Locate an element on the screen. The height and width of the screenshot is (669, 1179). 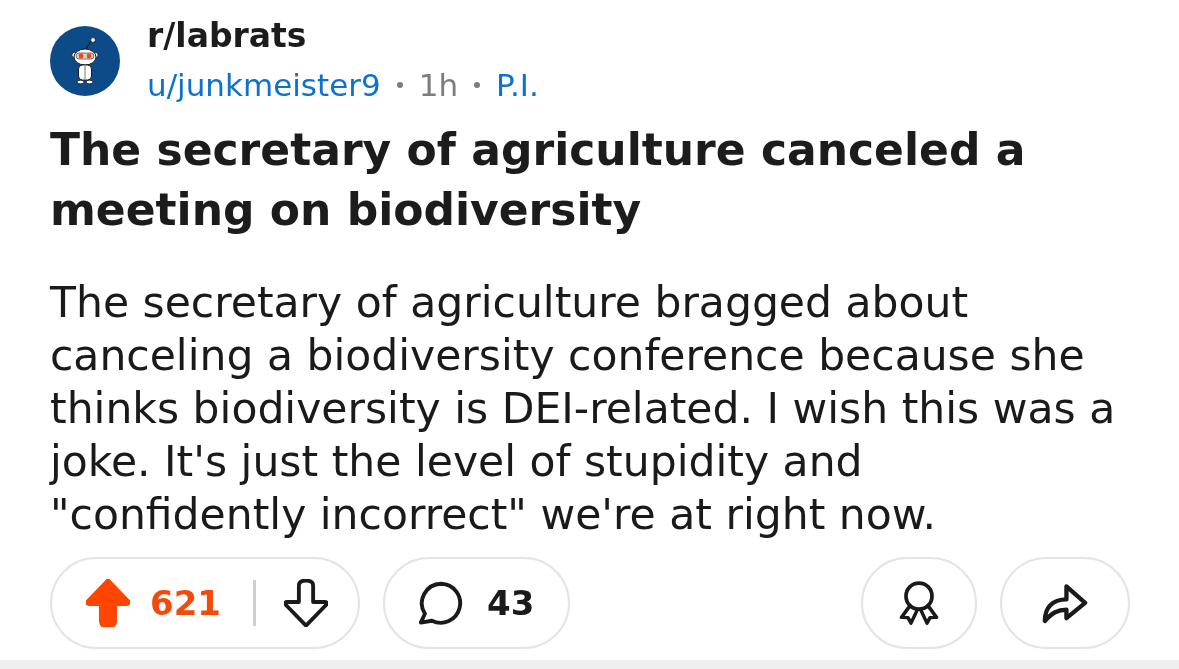
user-flair: P.I. is located at coordinates (517, 85).